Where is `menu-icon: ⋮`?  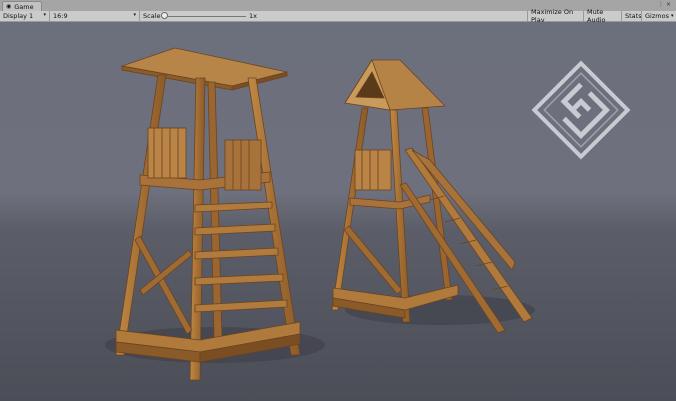
menu-icon: ⋮ is located at coordinates (662, 4).